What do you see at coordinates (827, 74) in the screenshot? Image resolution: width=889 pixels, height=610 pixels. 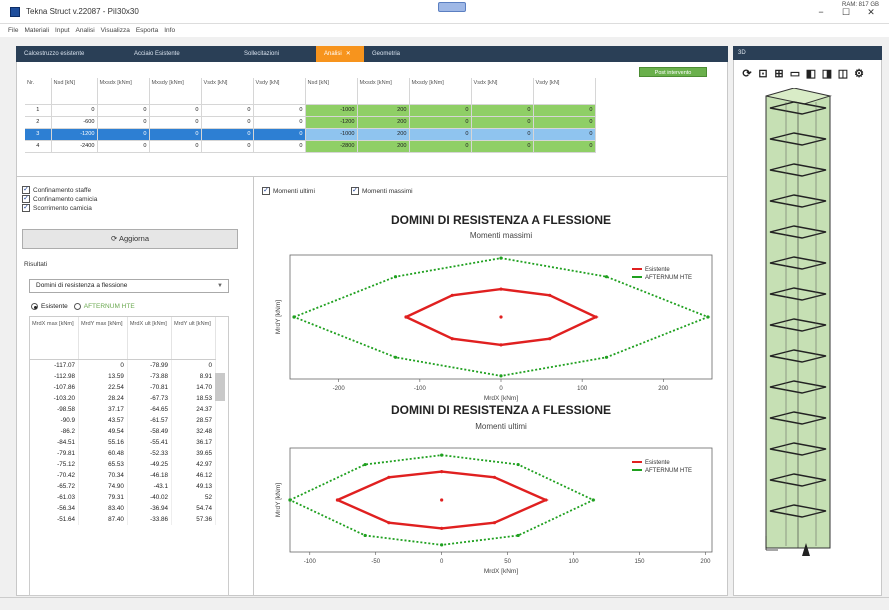 I see `view-iso-icon: ◨` at bounding box center [827, 74].